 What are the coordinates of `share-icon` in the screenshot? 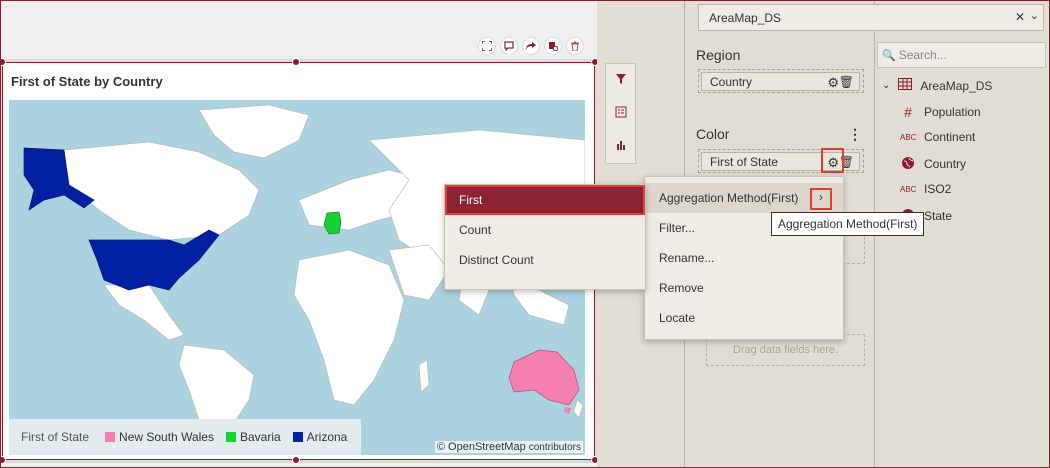 It's located at (531, 46).